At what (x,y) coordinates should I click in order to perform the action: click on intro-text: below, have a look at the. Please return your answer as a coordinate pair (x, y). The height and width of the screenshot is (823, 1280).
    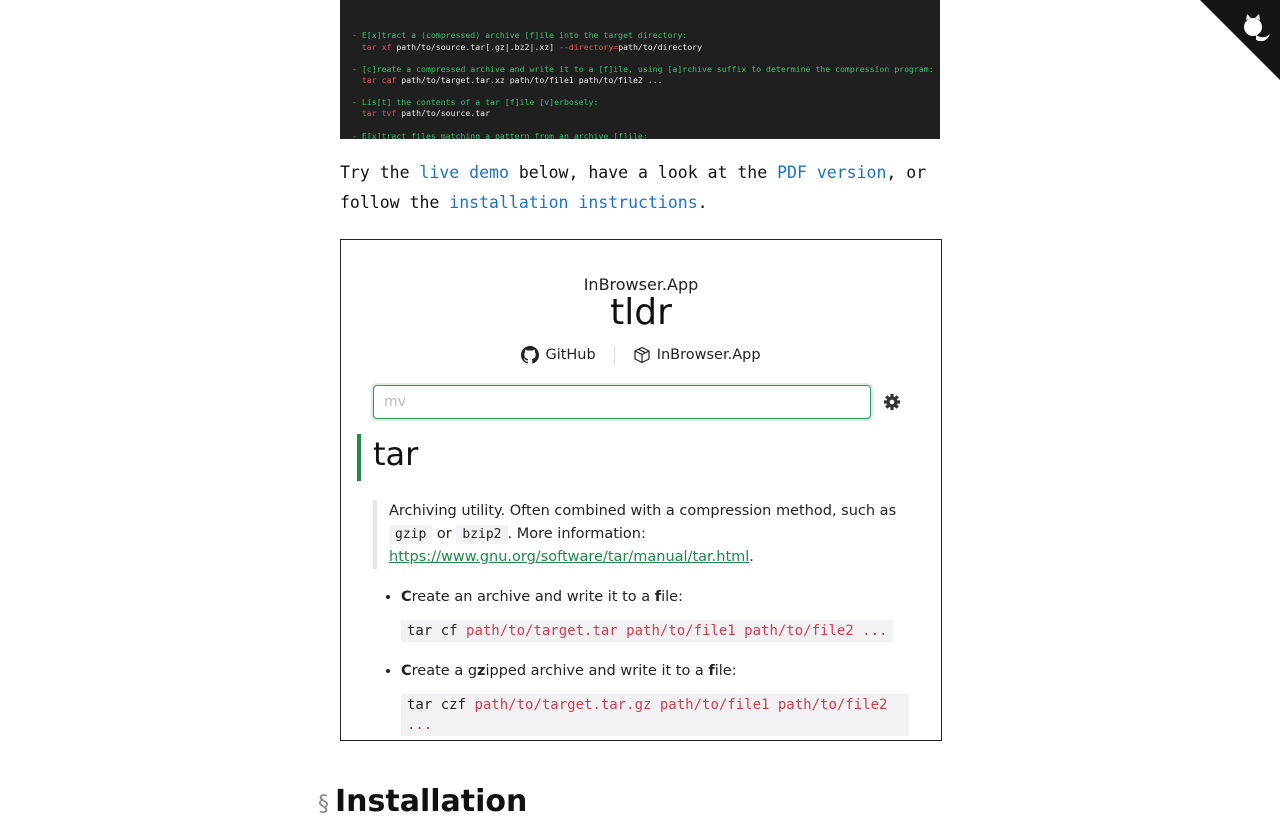
    Looking at the image, I should click on (643, 172).